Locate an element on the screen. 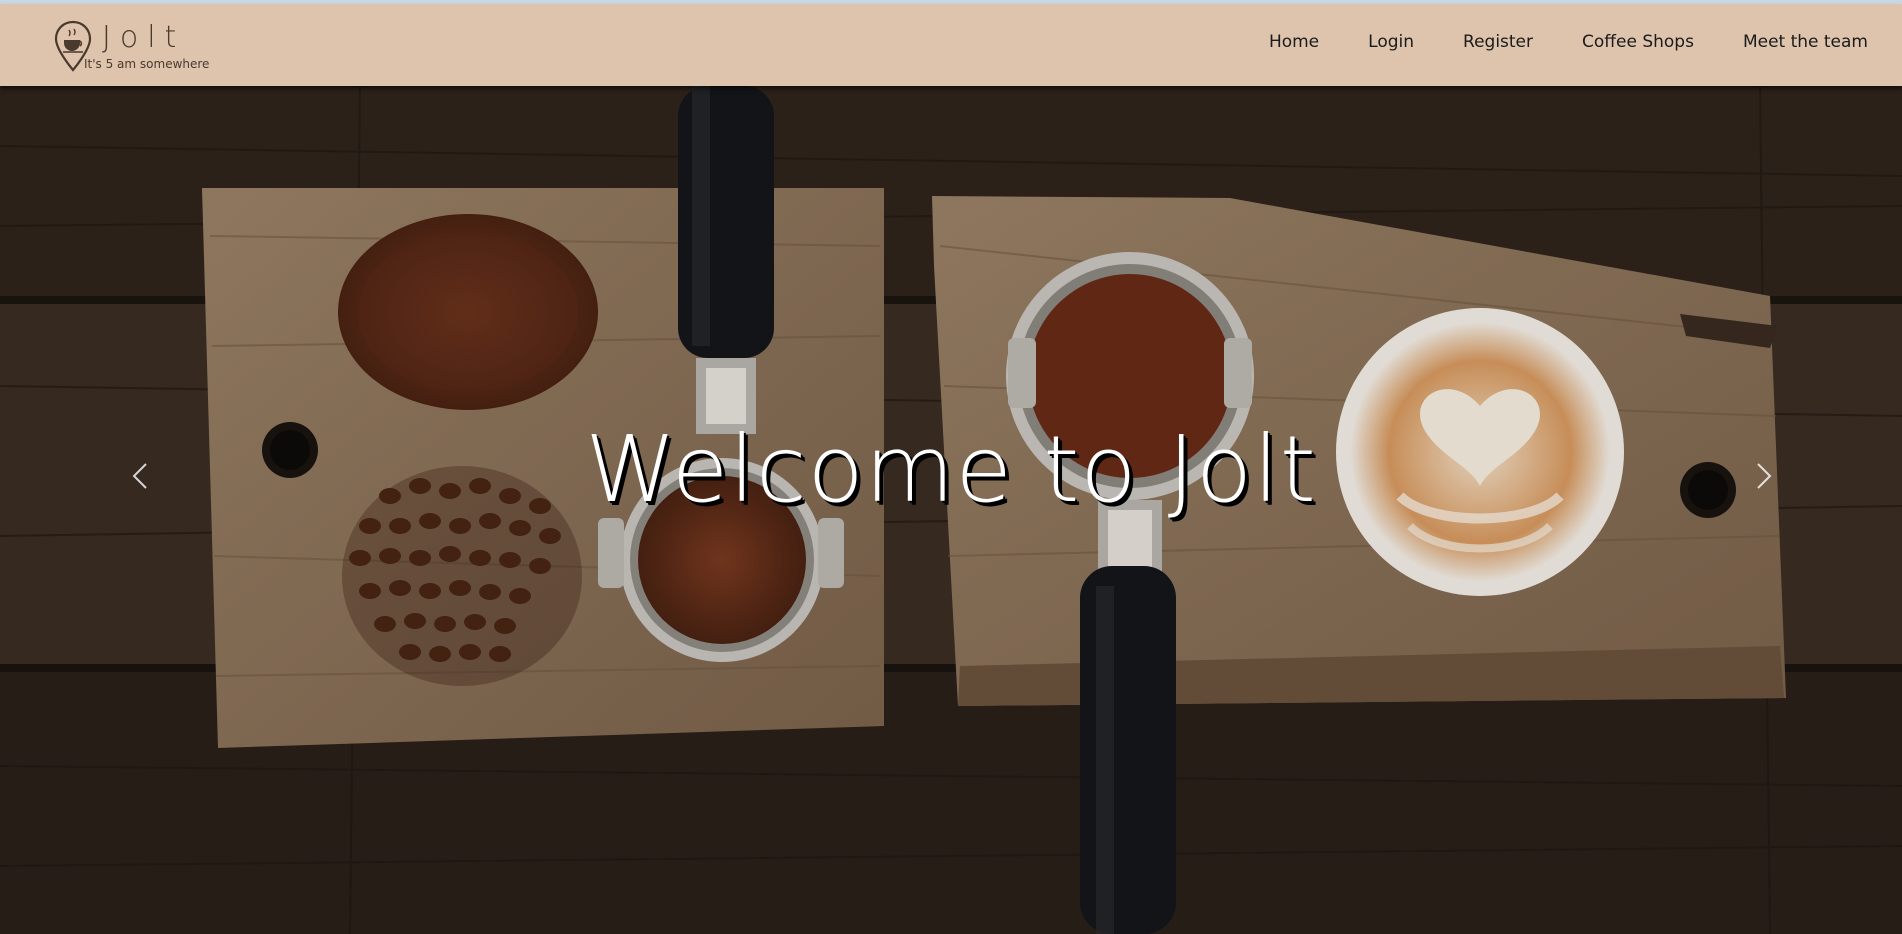  nav-link-coffee-shops: Coffee Shops is located at coordinates (1638, 42).